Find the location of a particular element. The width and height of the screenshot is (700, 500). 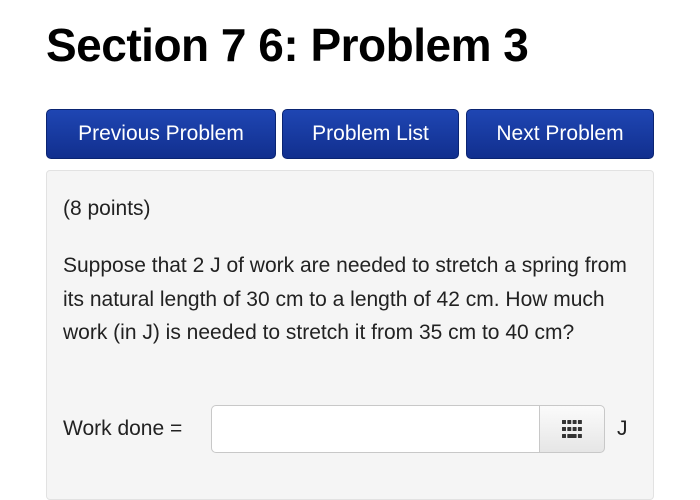

problem-list-button: Problem List is located at coordinates (370, 134).